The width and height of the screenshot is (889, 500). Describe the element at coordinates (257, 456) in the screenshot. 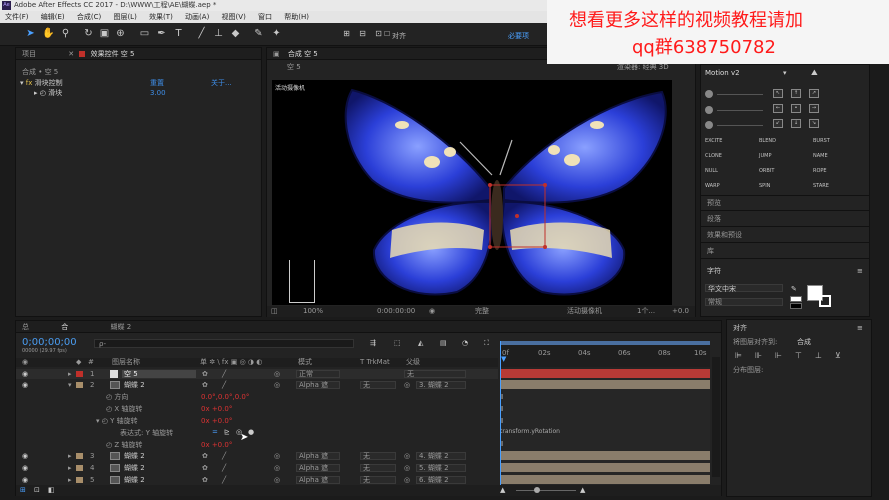

I see `layer-row-3: ◉ ▸ 3 蝴蝶 2 ✿ ╱ ◎ Alpha 遮 无 ◎ 4. 蝴蝶 2` at that location.